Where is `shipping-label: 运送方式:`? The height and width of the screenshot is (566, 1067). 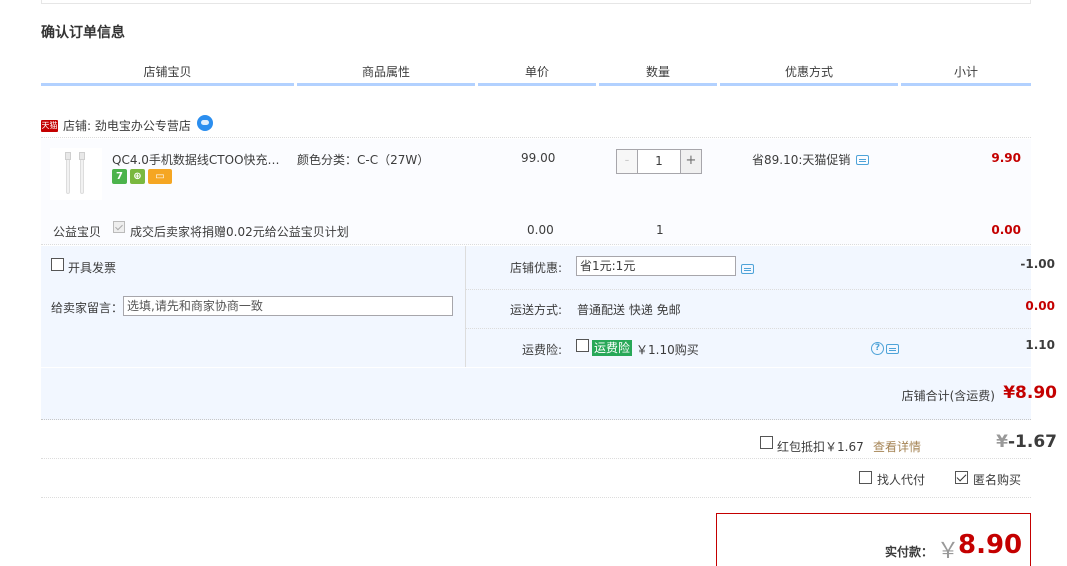
shipping-label: 运送方式: is located at coordinates (535, 310).